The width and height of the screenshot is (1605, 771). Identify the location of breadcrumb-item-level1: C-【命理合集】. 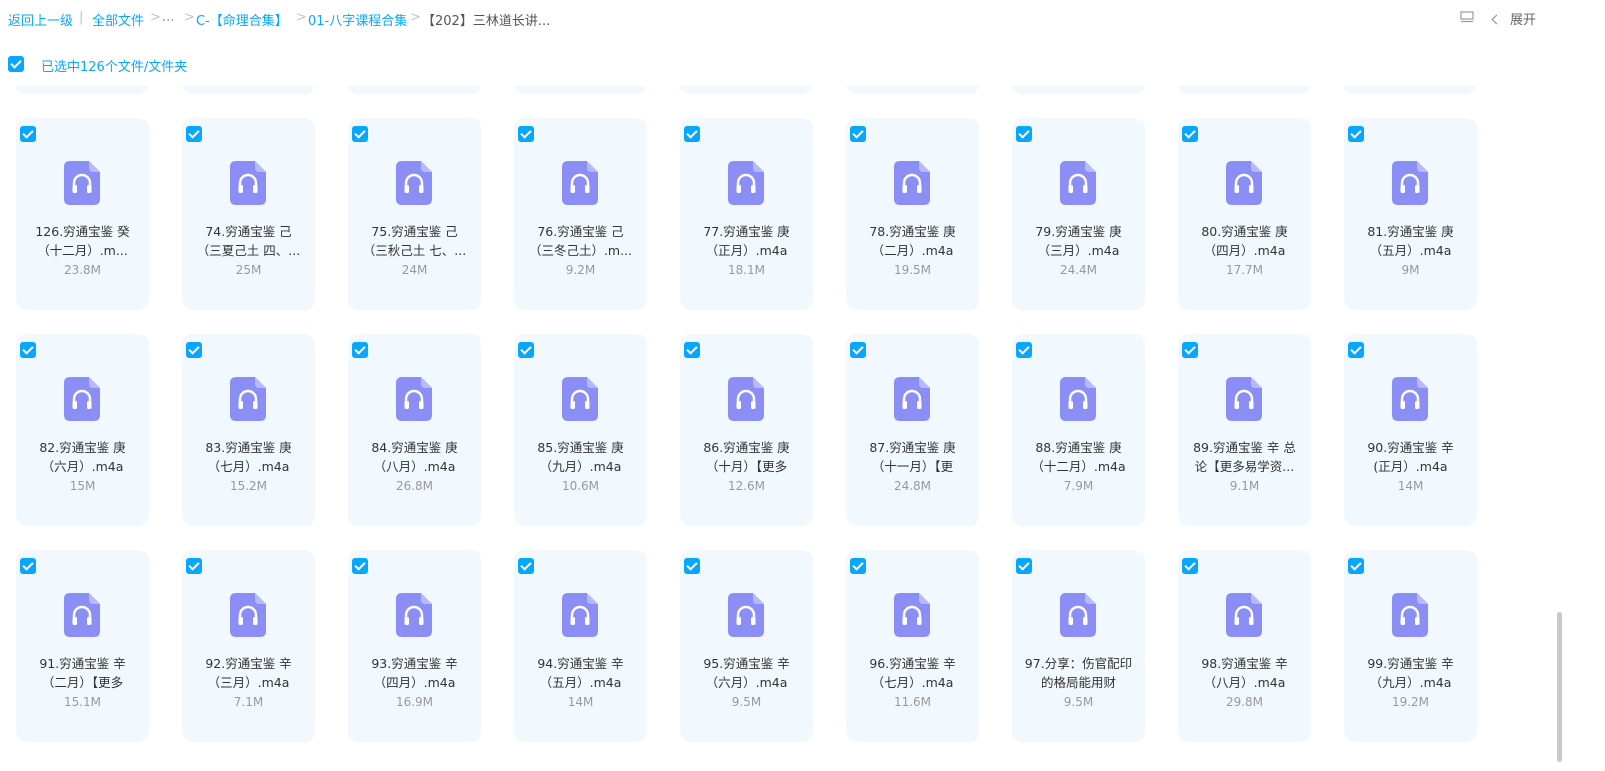
(242, 19).